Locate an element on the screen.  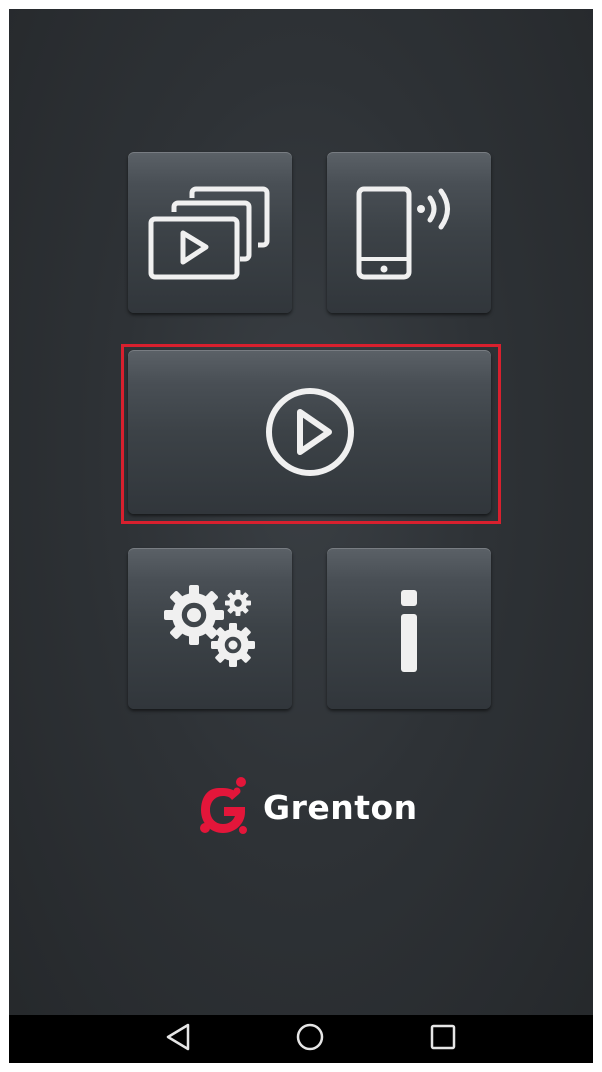
nav-home-button is located at coordinates (310, 1039).